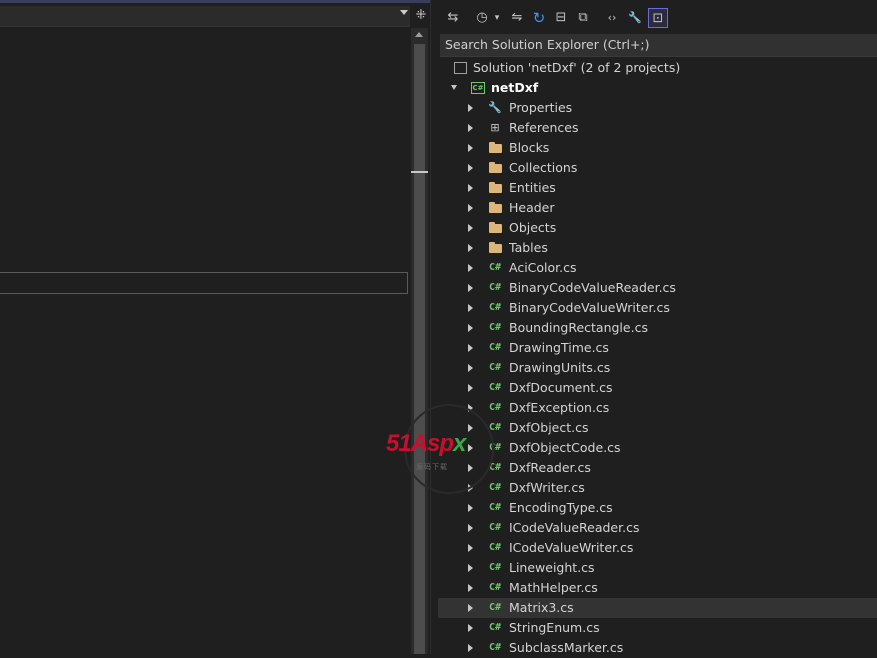 The height and width of the screenshot is (658, 877). Describe the element at coordinates (657, 648) in the screenshot. I see `tree-item: C# SubclassMarker.cs` at that location.